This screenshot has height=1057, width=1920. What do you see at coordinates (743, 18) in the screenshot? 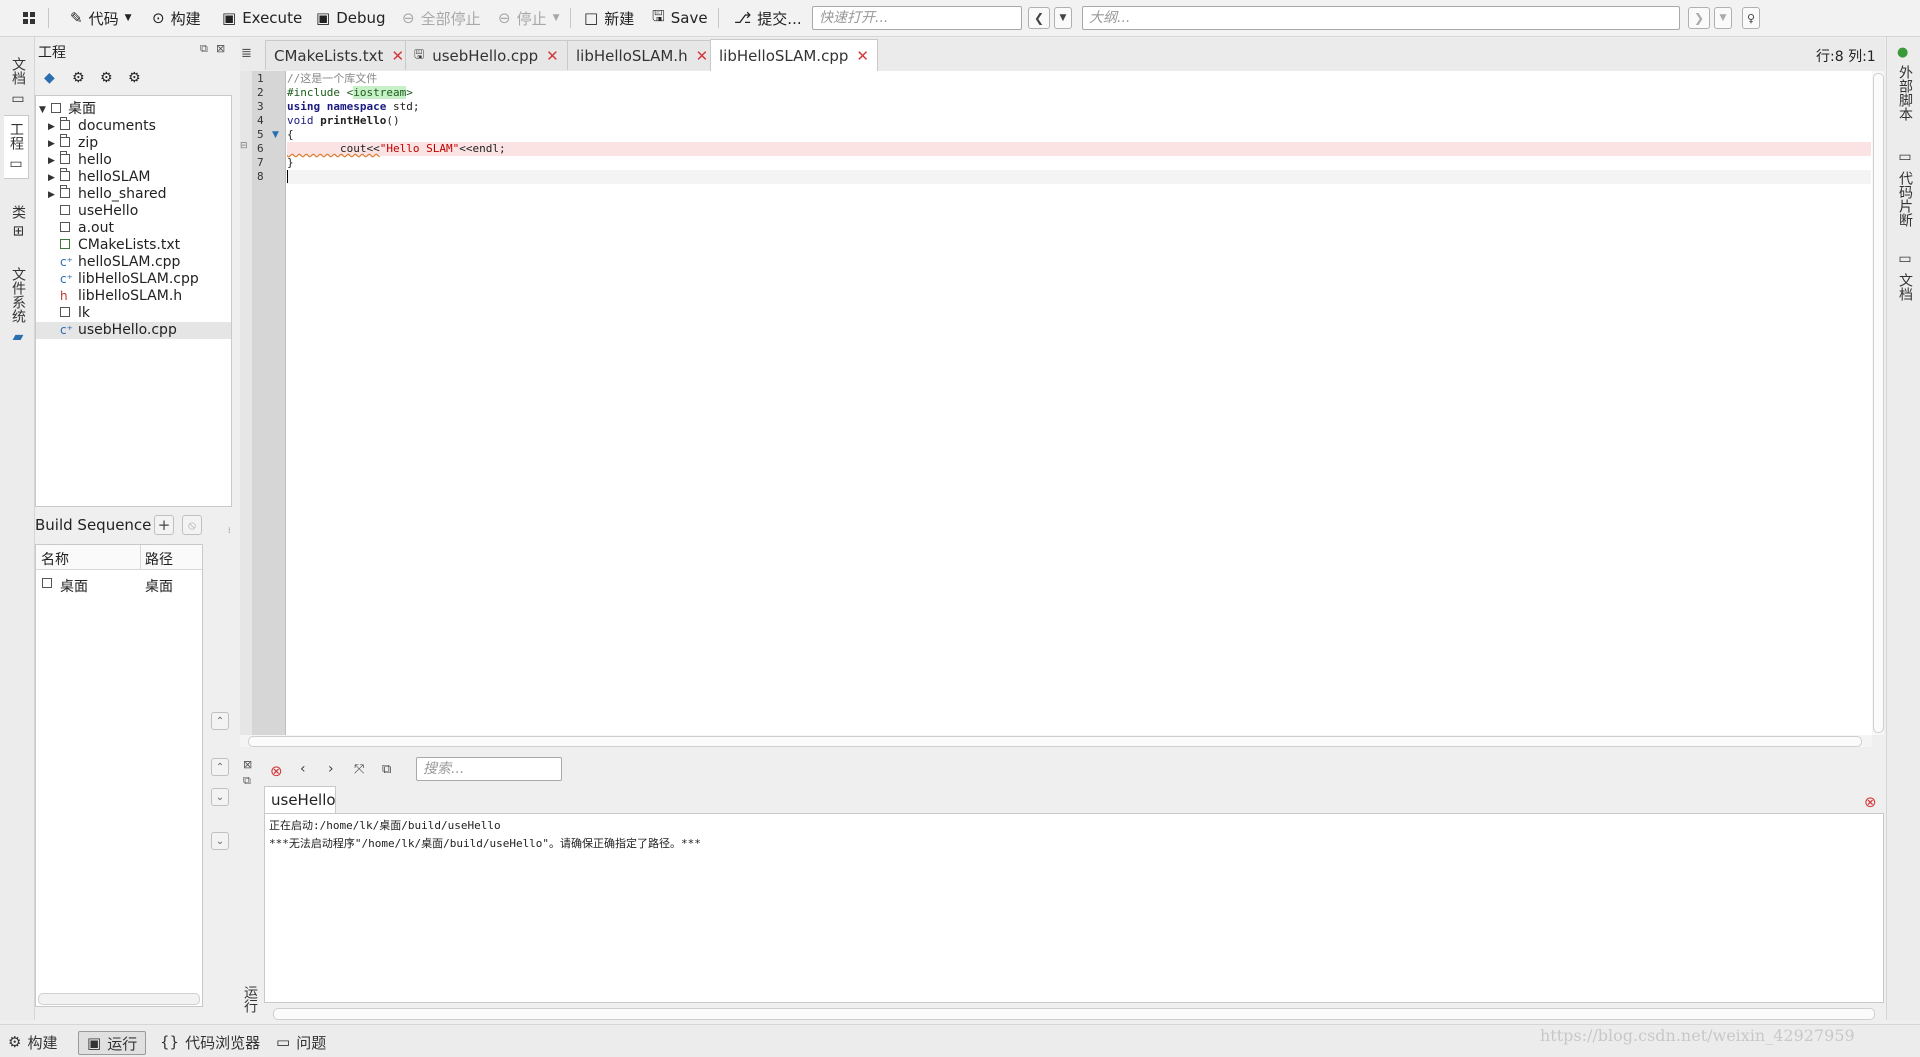
I see `commit-icon: ⎇` at bounding box center [743, 18].